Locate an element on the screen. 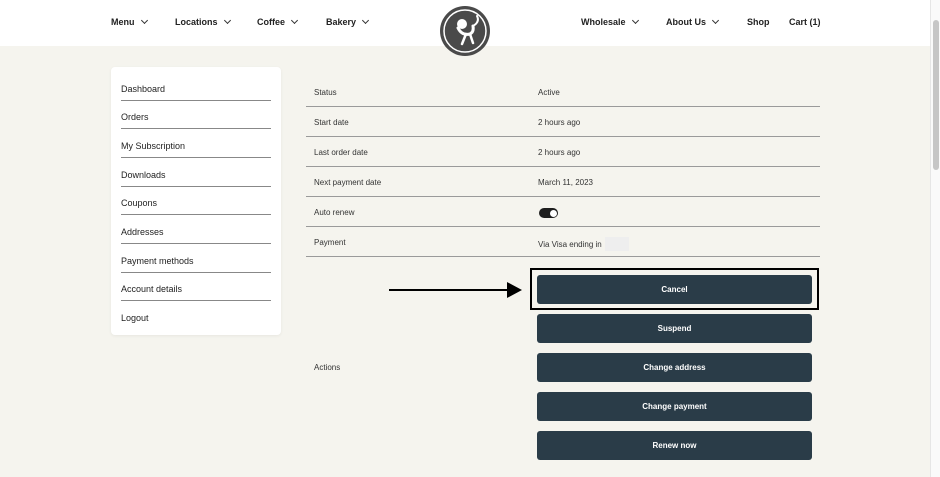 This screenshot has height=477, width=940. cancel-button: Cancel is located at coordinates (674, 289).